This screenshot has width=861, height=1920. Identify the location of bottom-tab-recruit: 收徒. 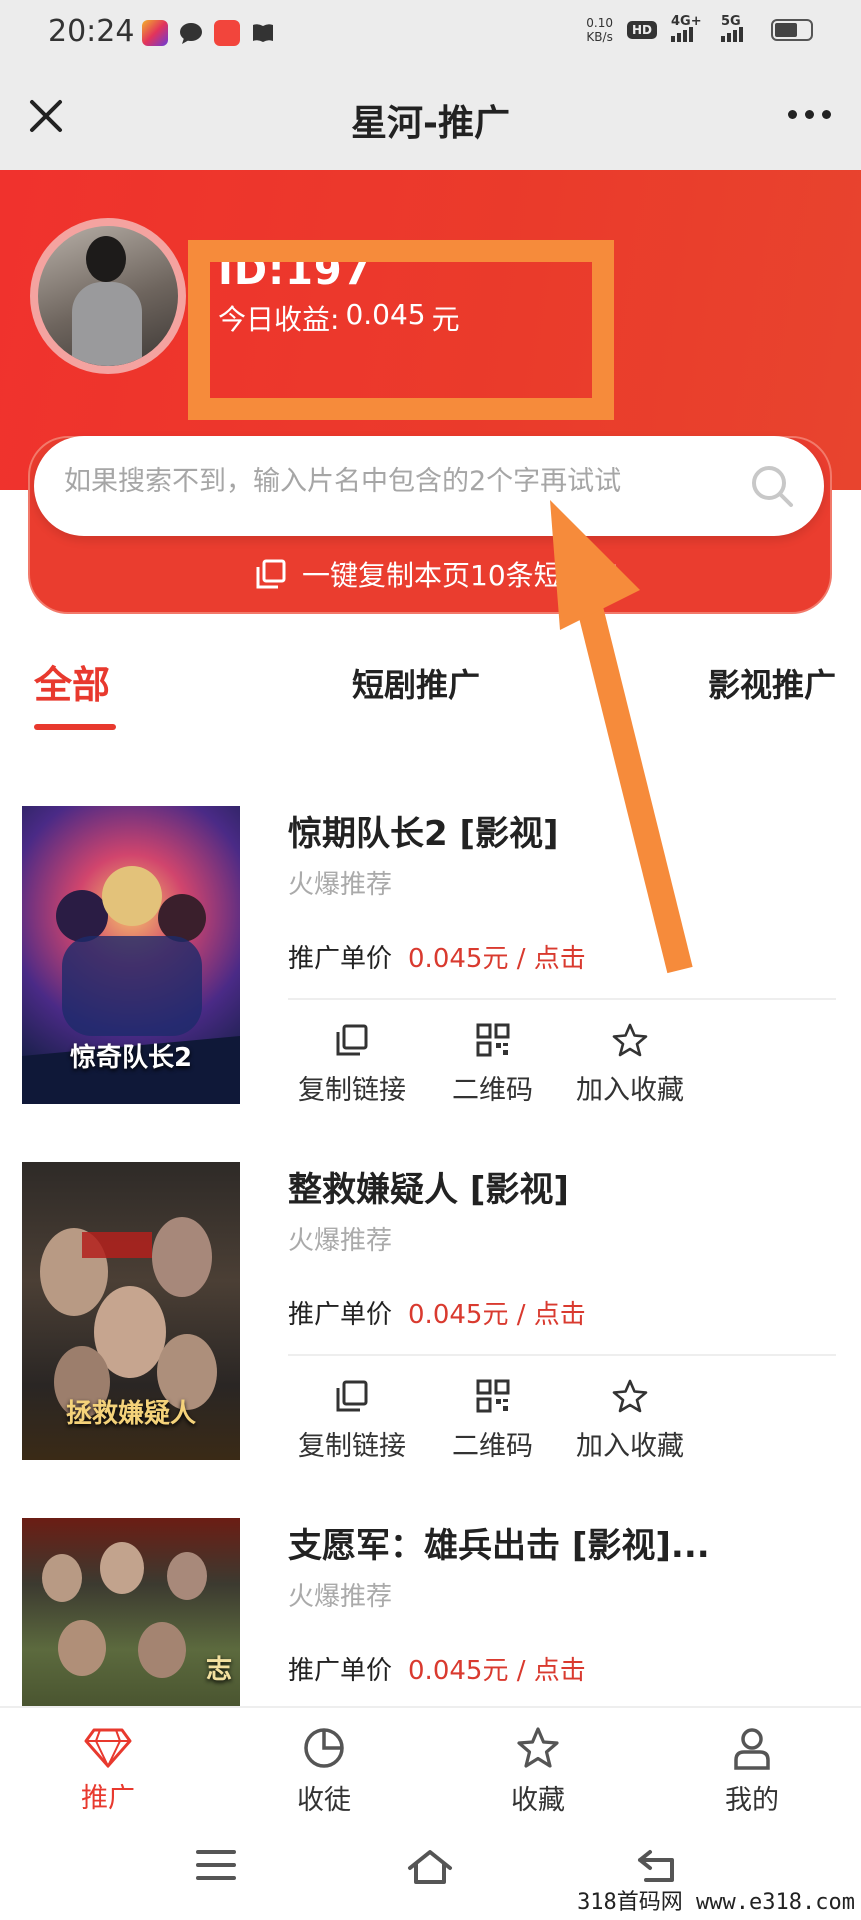
(324, 1771).